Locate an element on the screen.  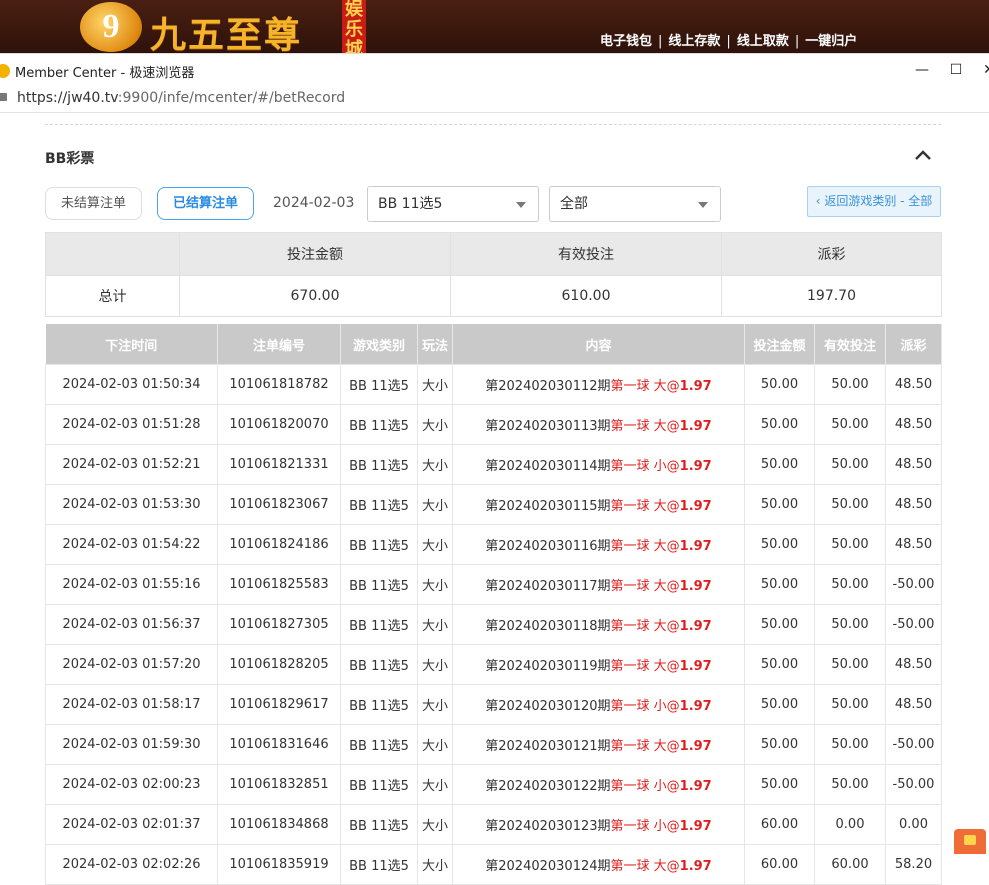
bet-time: 2024-02-03 01:57:20 is located at coordinates (131, 664).